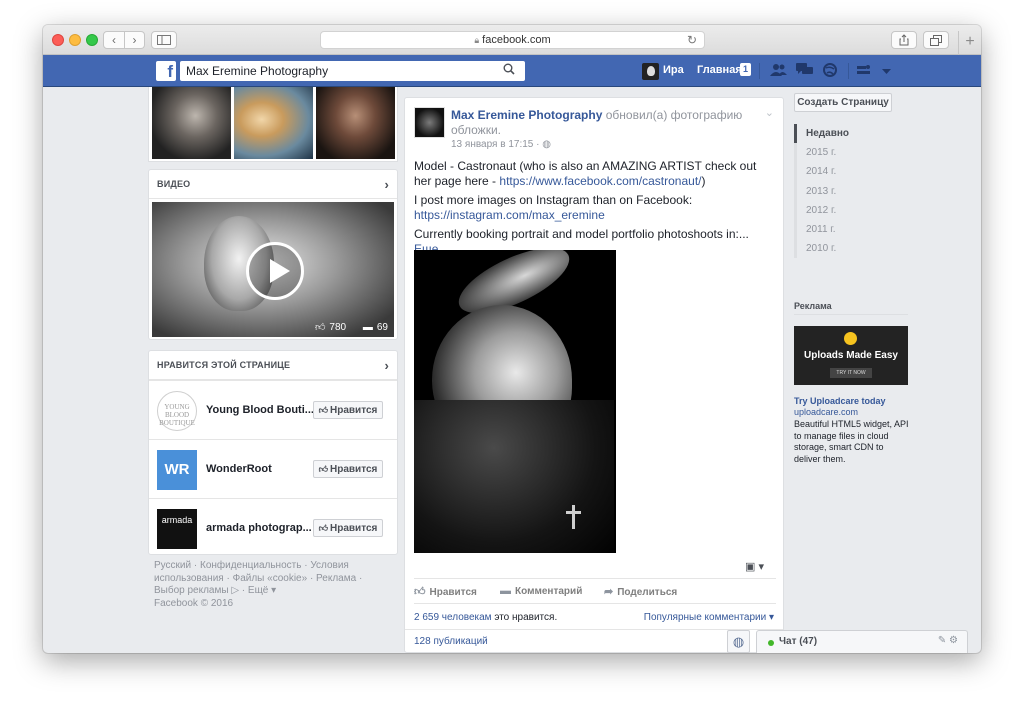 The height and width of the screenshot is (714, 1024). Describe the element at coordinates (92, 40) in the screenshot. I see `zoom-window-button` at that location.